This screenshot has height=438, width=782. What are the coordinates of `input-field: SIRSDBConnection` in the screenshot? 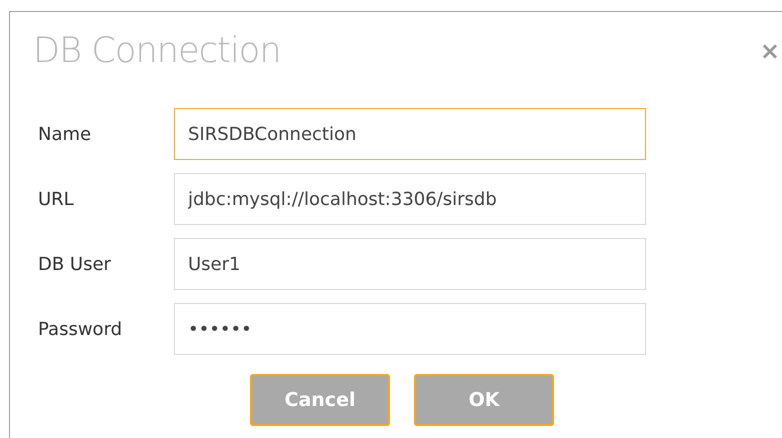 It's located at (410, 134).